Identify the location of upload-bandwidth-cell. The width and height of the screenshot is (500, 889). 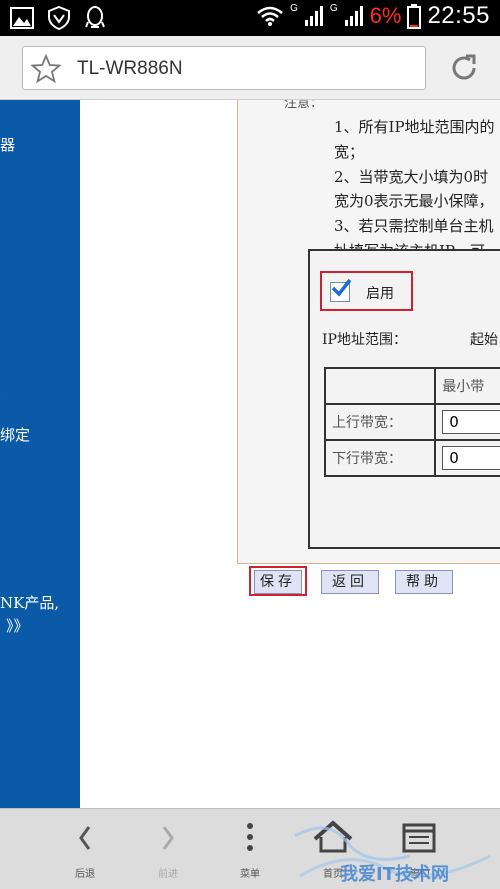
(467, 422).